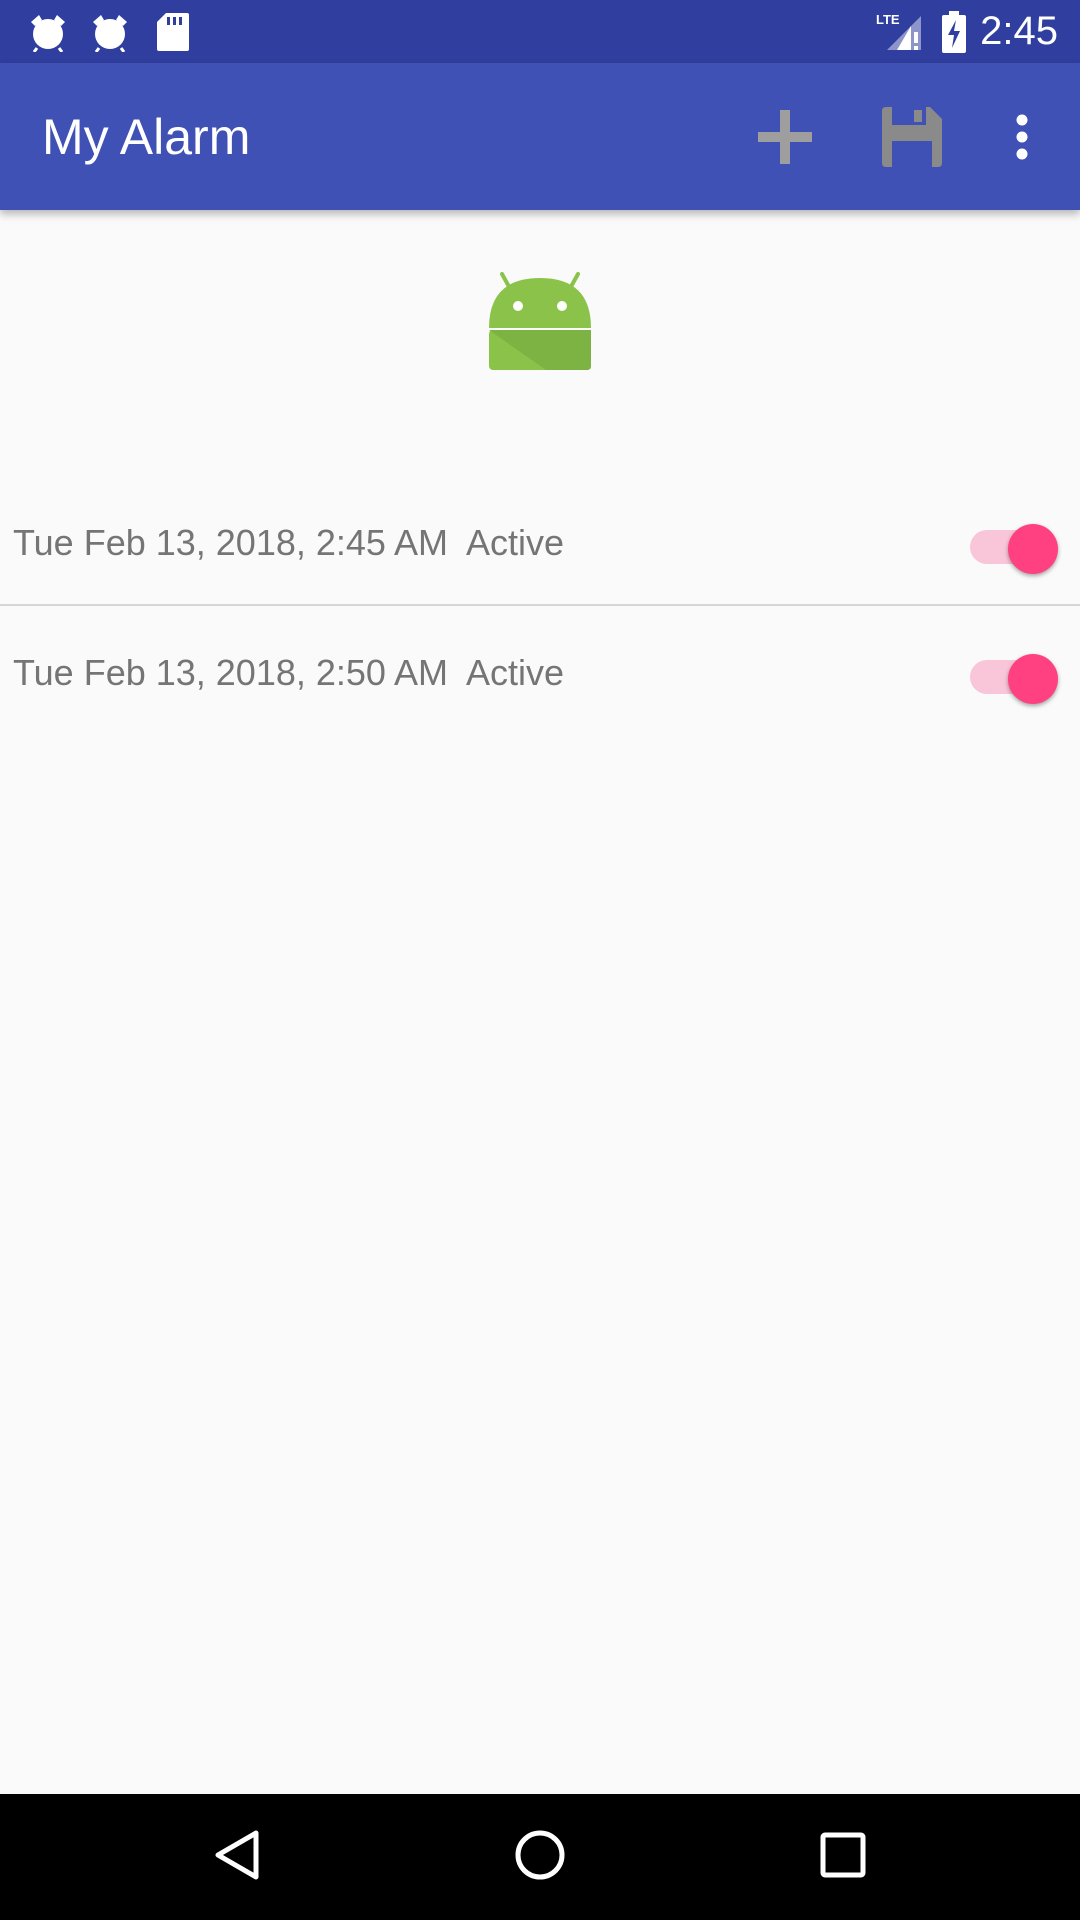 This screenshot has width=1080, height=1920. I want to click on network-type-label: LTE, so click(888, 19).